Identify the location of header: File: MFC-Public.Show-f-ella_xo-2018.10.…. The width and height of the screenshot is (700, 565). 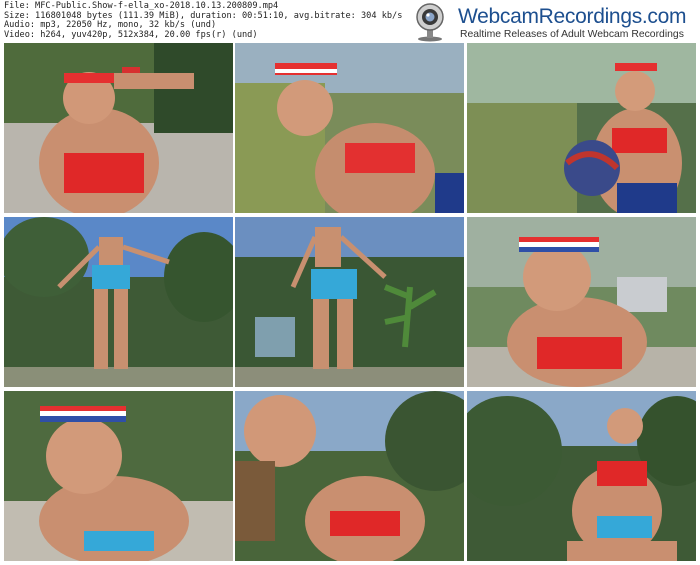
(350, 21).